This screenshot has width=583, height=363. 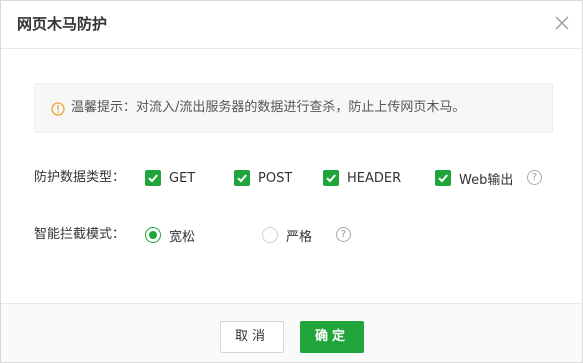 What do you see at coordinates (199, 235) in the screenshot?
I see `intercept-mode-row: 智能拦截模式： 宽松 严格 ?` at bounding box center [199, 235].